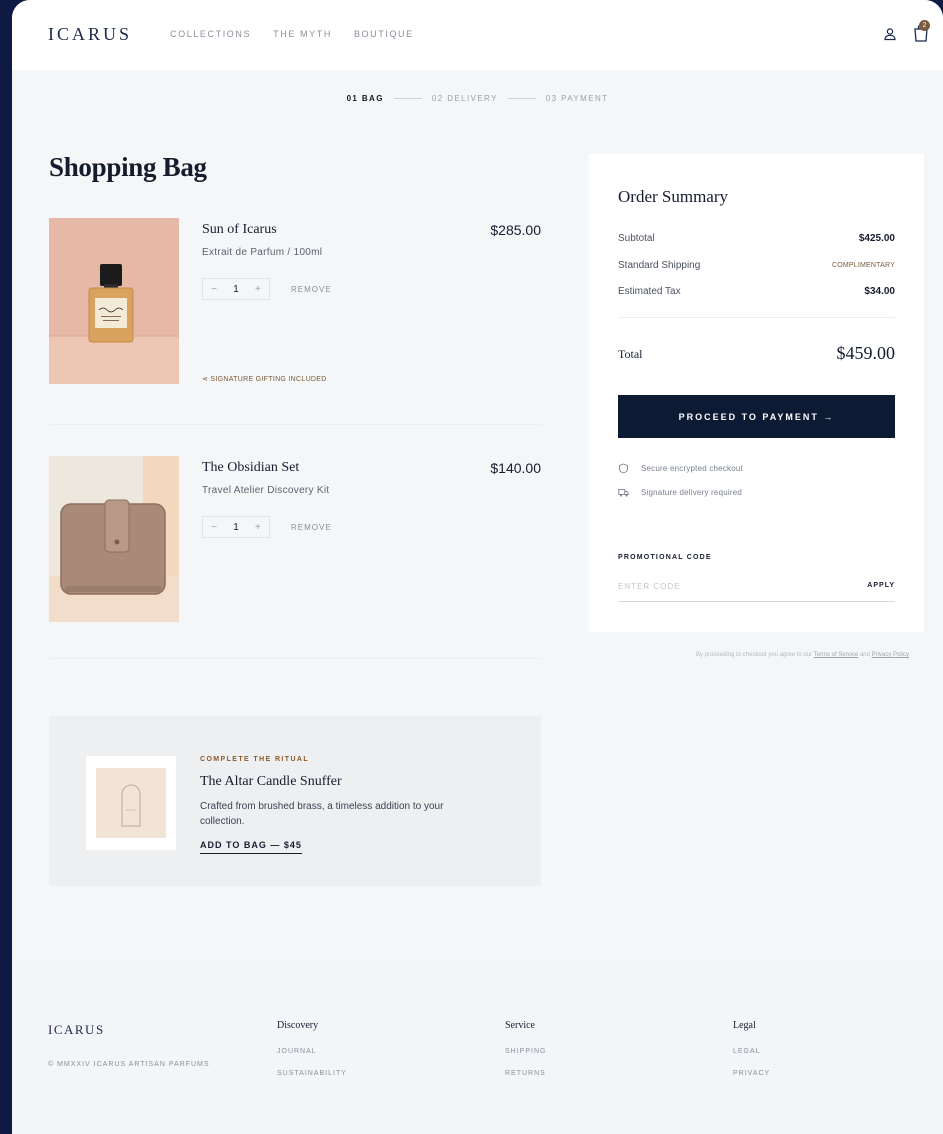 The width and height of the screenshot is (943, 1134). What do you see at coordinates (312, 1051) in the screenshot?
I see `footer-link-journal: JOURNAL` at bounding box center [312, 1051].